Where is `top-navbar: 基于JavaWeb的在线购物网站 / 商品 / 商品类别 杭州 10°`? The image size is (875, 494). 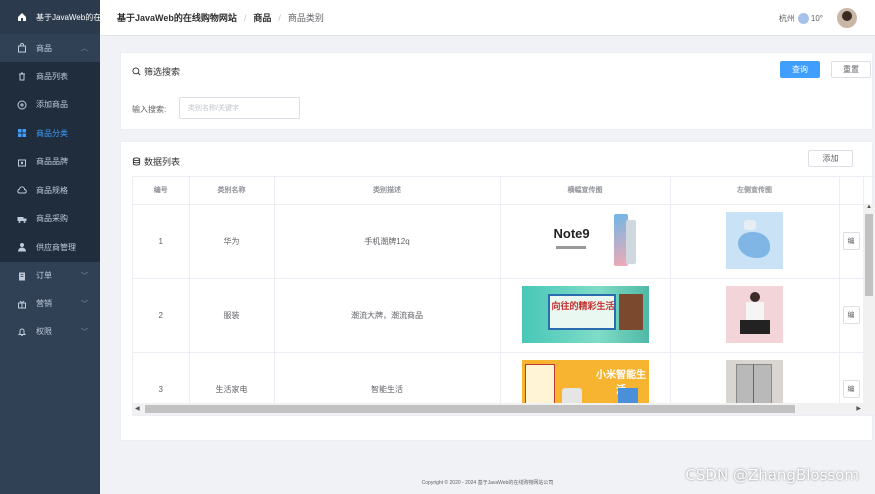
top-navbar: 基于JavaWeb的在线购物网站 / 商品 / 商品类别 杭州 10° is located at coordinates (487, 18).